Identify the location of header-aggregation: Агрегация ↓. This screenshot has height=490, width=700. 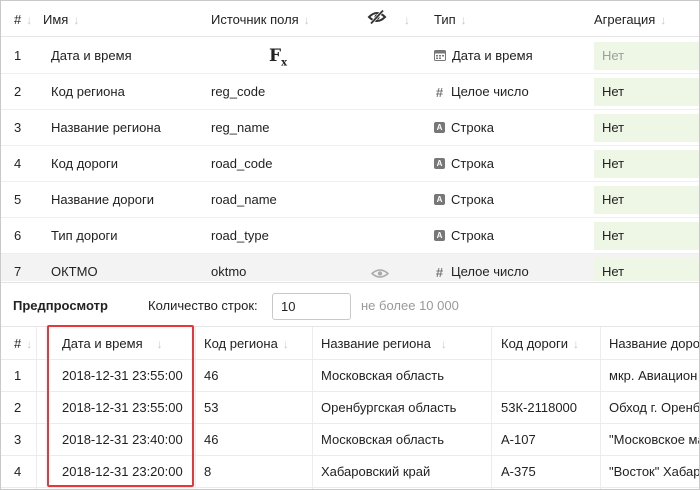
(630, 19).